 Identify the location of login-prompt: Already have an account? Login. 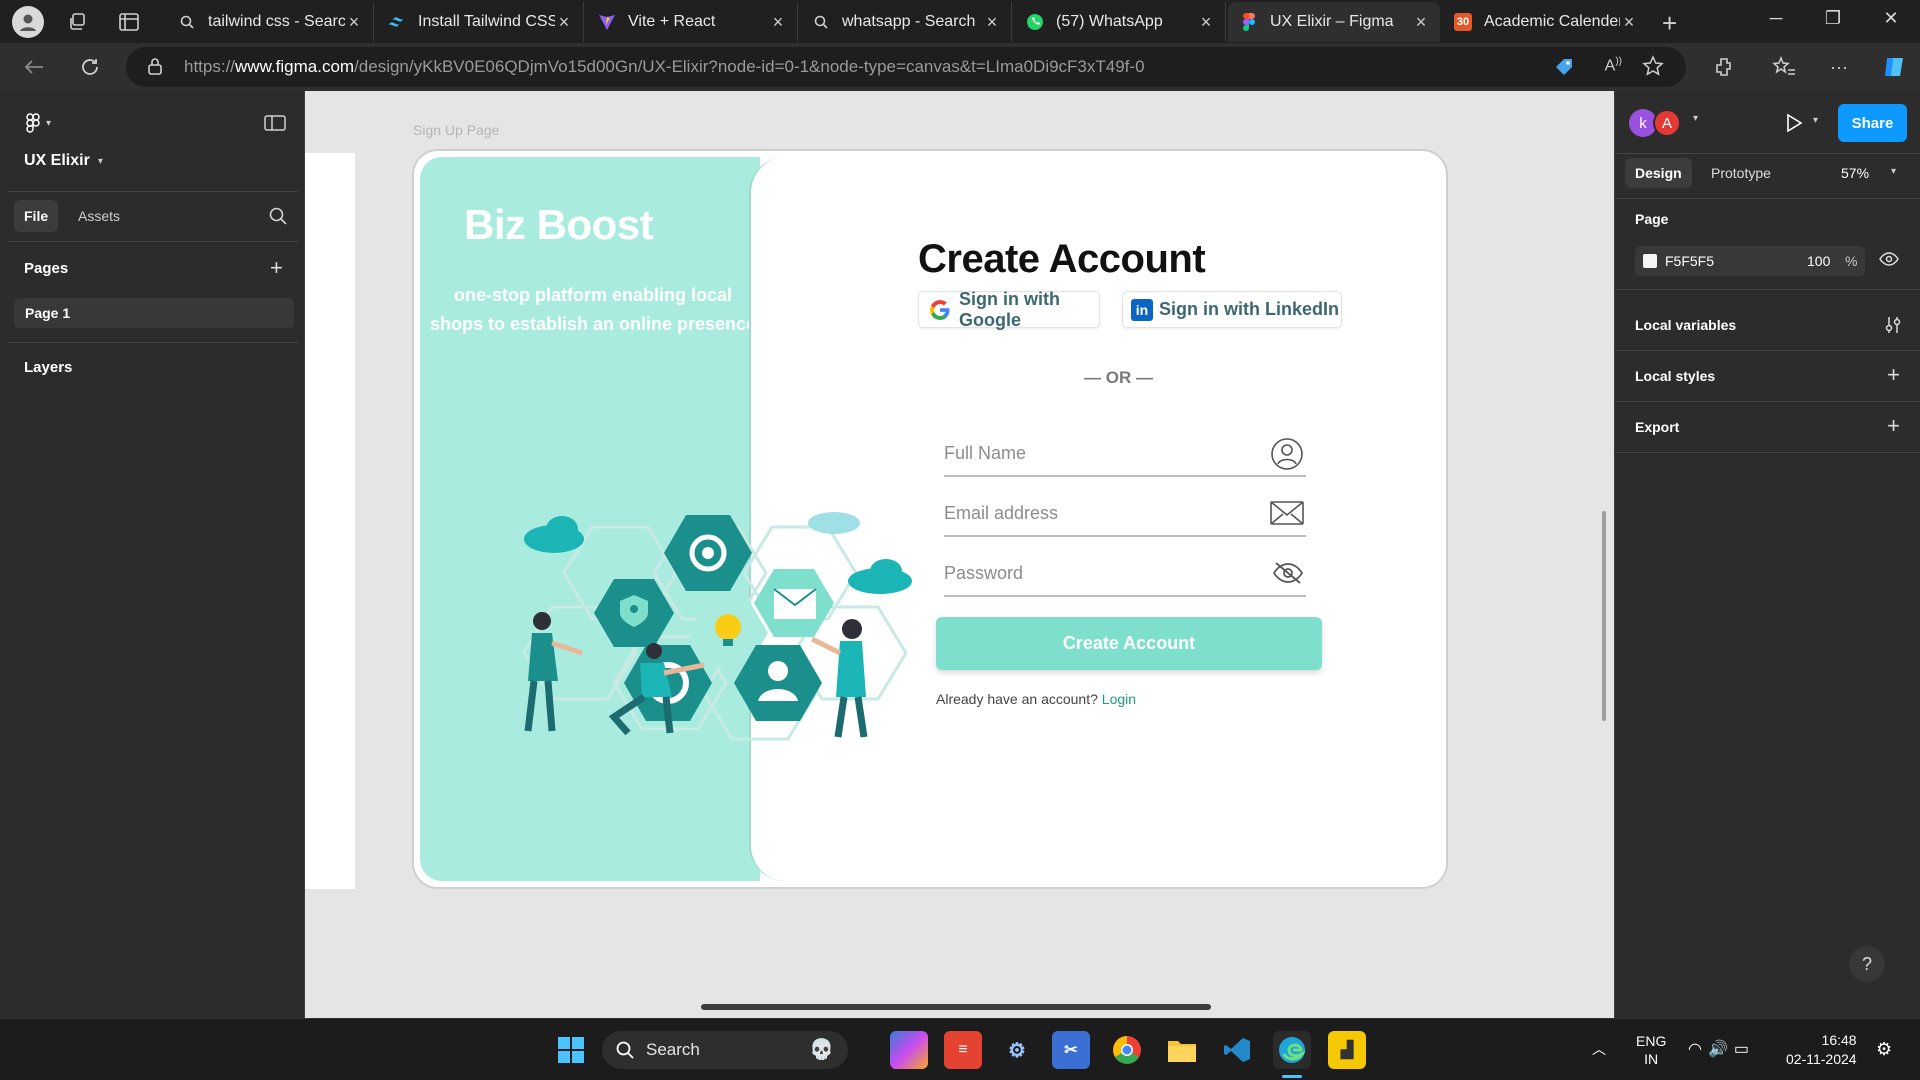
(1036, 699).